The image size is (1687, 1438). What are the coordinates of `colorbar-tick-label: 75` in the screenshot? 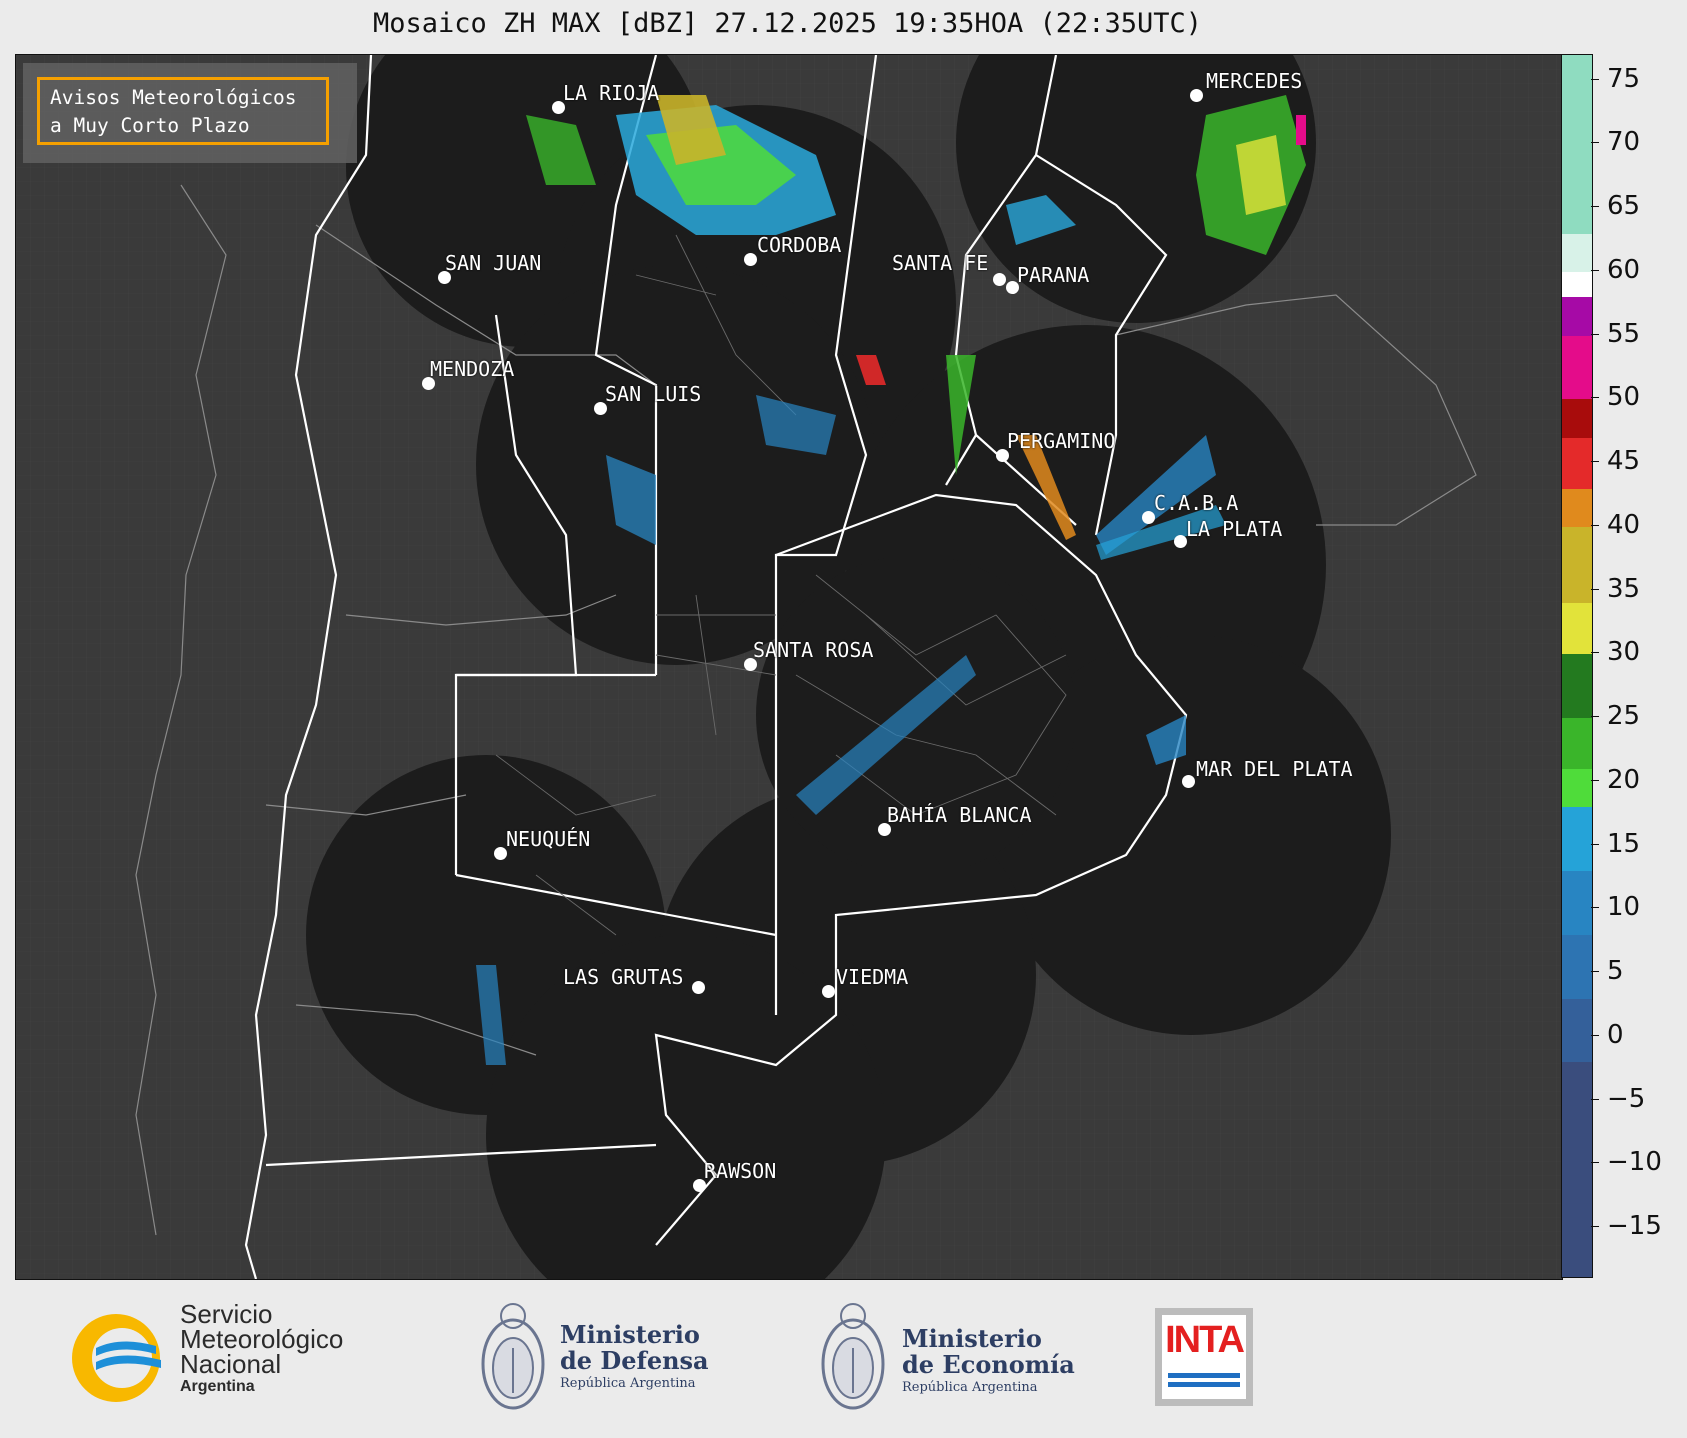 It's located at (1615, 79).